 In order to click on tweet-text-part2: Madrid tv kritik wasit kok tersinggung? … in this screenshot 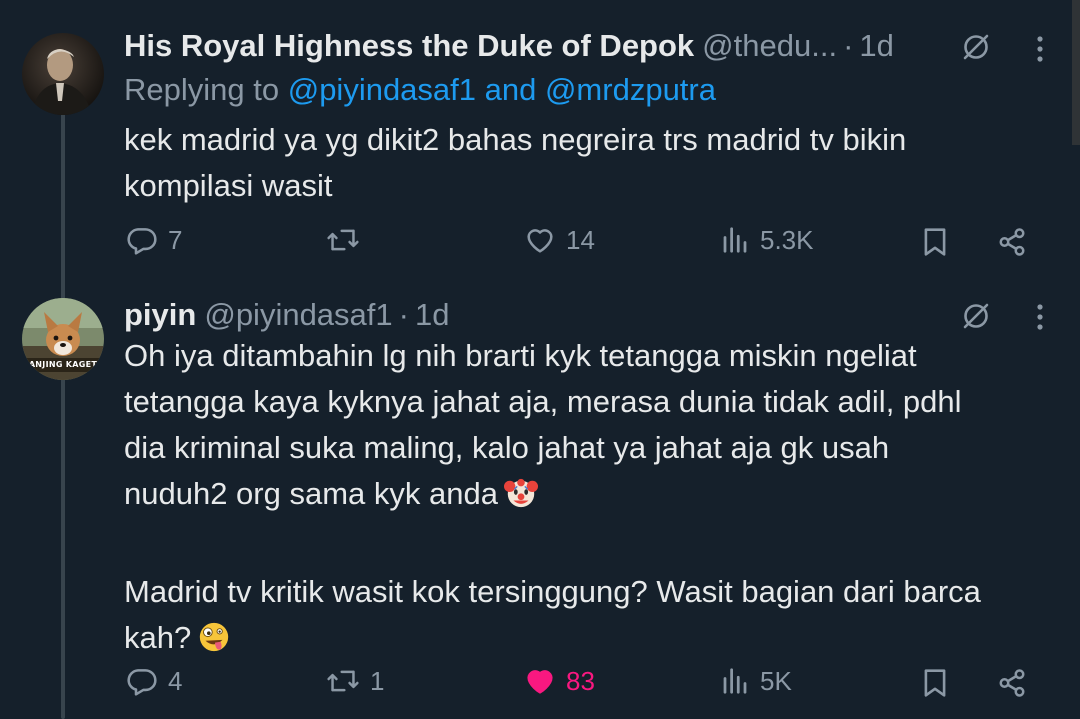, I will do `click(552, 614)`.